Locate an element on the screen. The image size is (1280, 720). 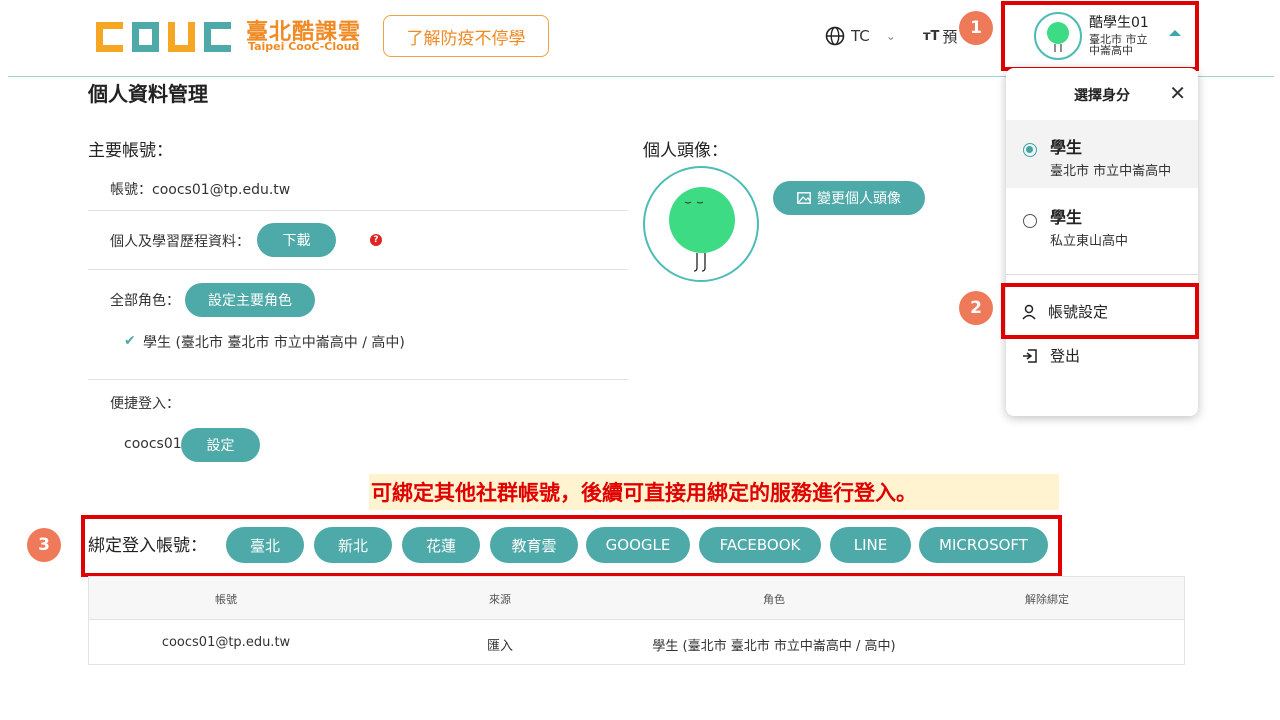
quick-login-label: 便捷登入： is located at coordinates (145, 404).